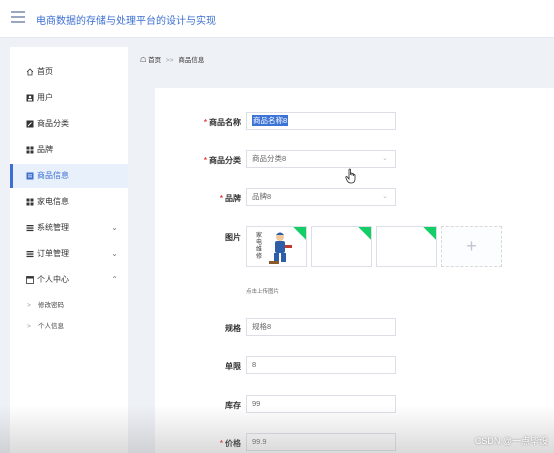 This screenshot has height=453, width=554. Describe the element at coordinates (321, 327) in the screenshot. I see `spec-input: 规格8` at that location.